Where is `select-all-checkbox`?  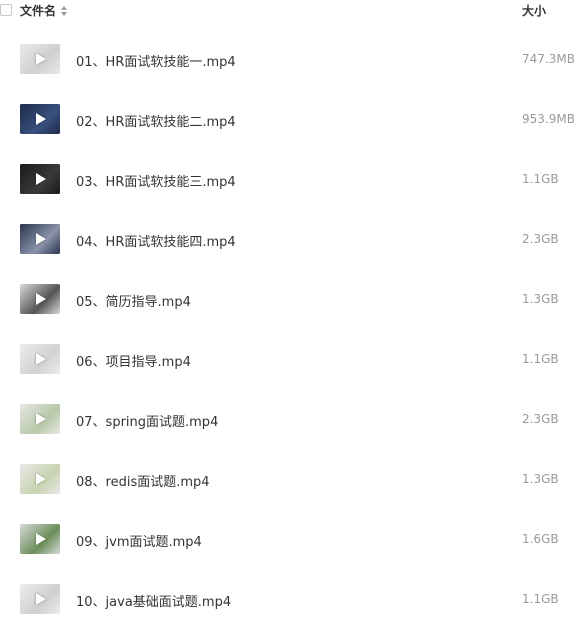
select-all-checkbox is located at coordinates (6, 10).